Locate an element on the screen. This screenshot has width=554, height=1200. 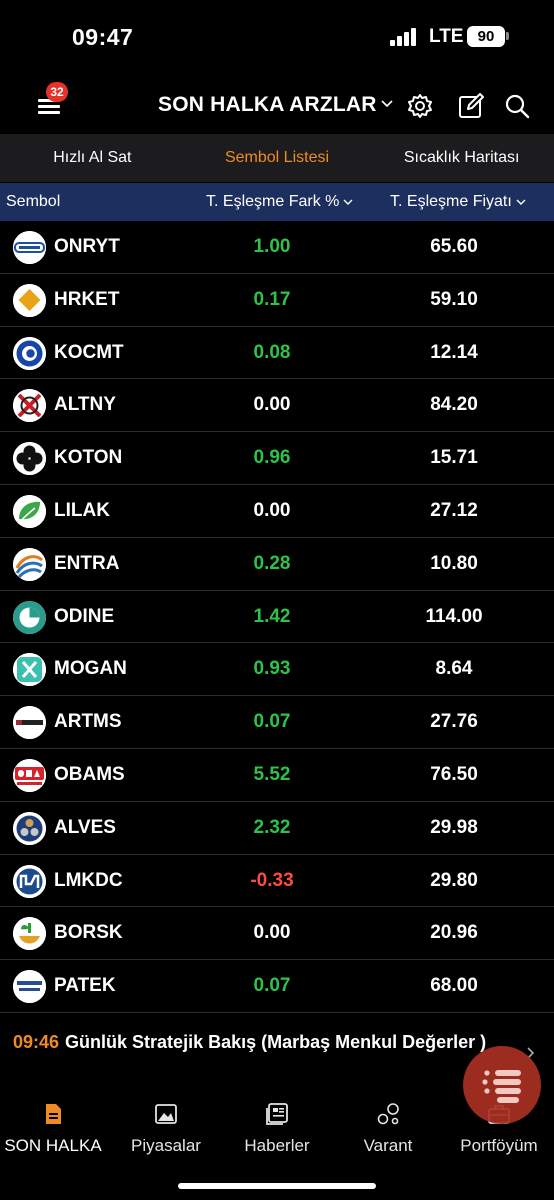
kocmt-logo-icon is located at coordinates (29, 353).